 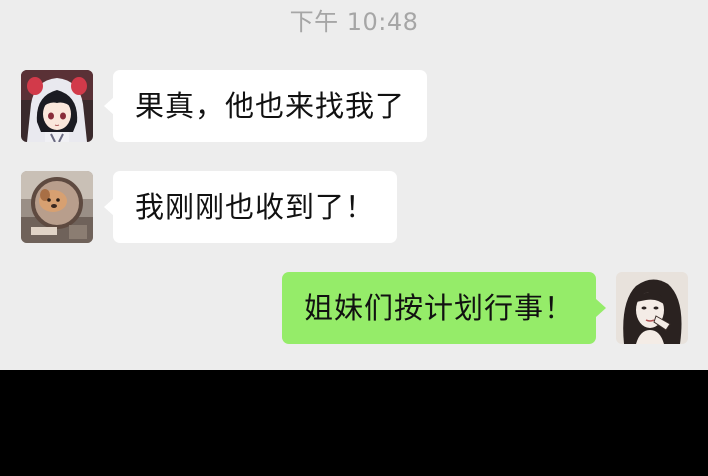 What do you see at coordinates (652, 308) in the screenshot?
I see `woman-sketch-avatar` at bounding box center [652, 308].